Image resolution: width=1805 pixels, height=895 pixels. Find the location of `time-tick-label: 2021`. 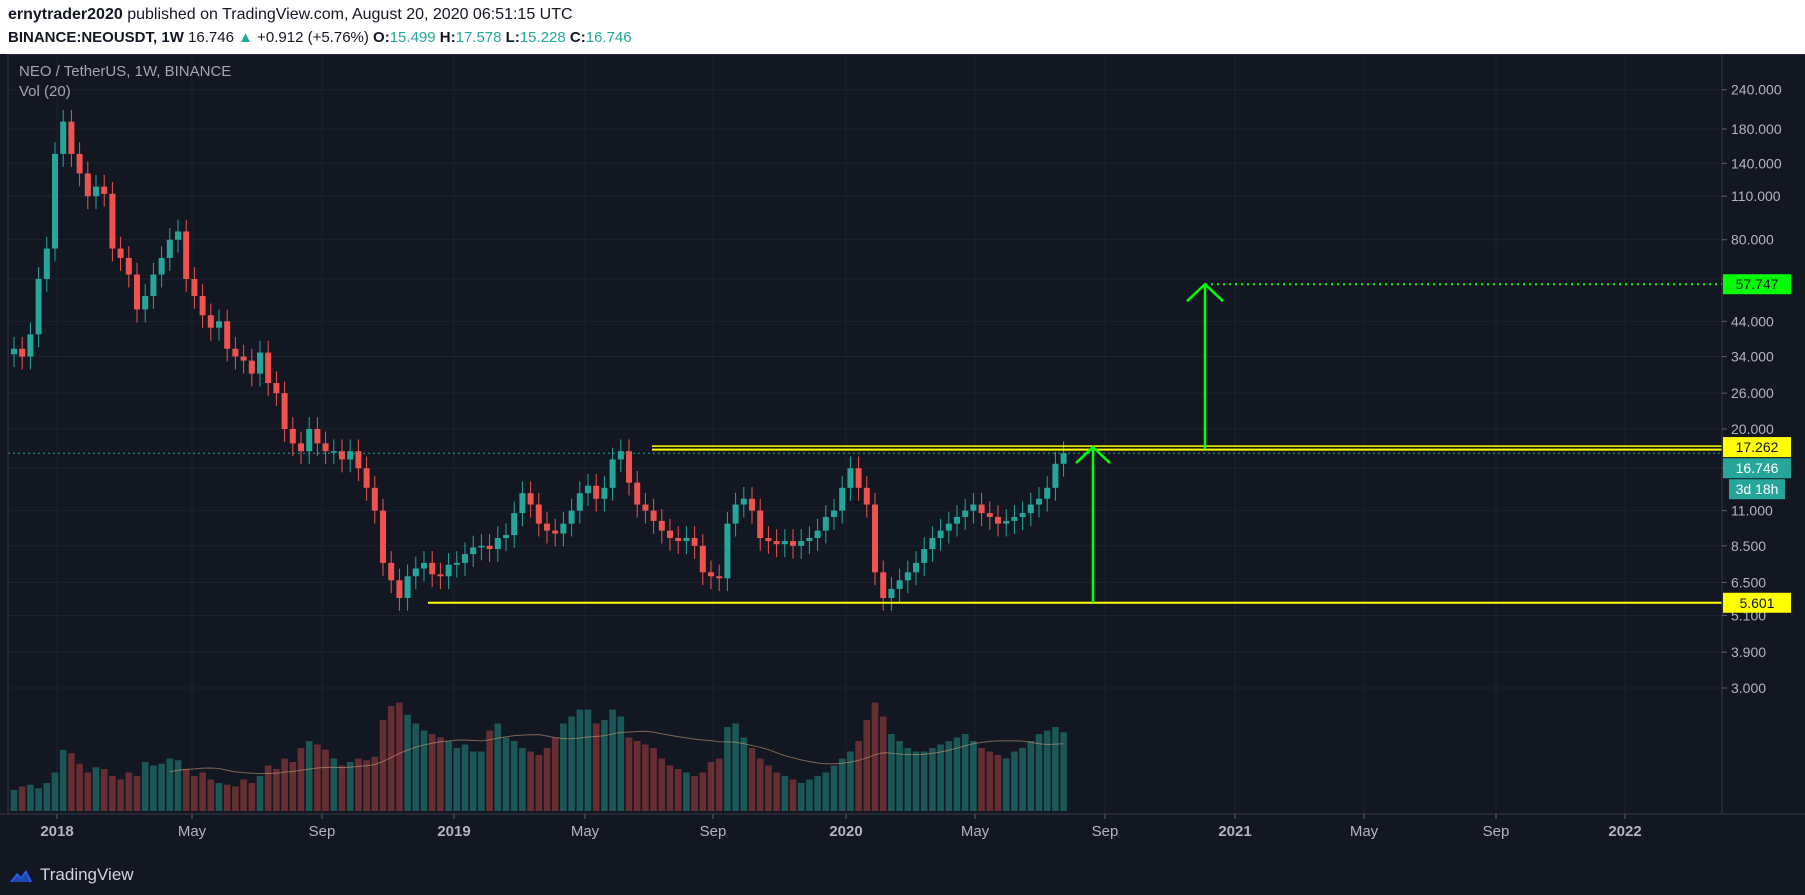

time-tick-label: 2021 is located at coordinates (1234, 831).